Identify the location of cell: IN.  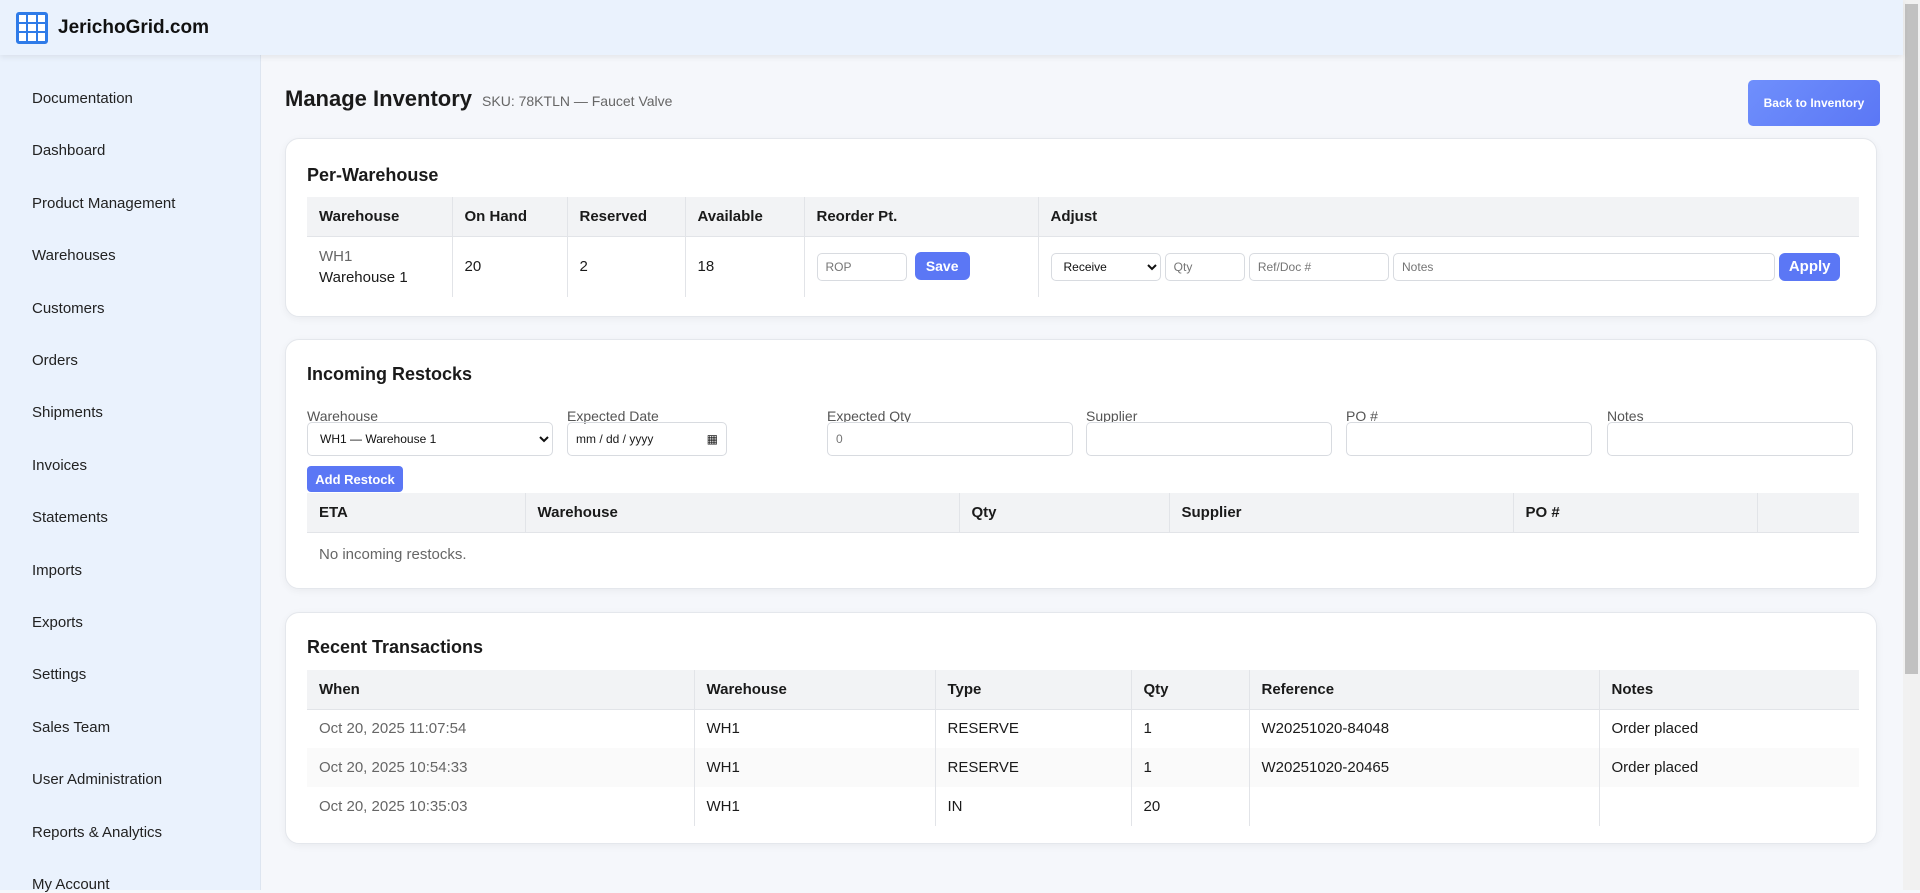
(1032, 806).